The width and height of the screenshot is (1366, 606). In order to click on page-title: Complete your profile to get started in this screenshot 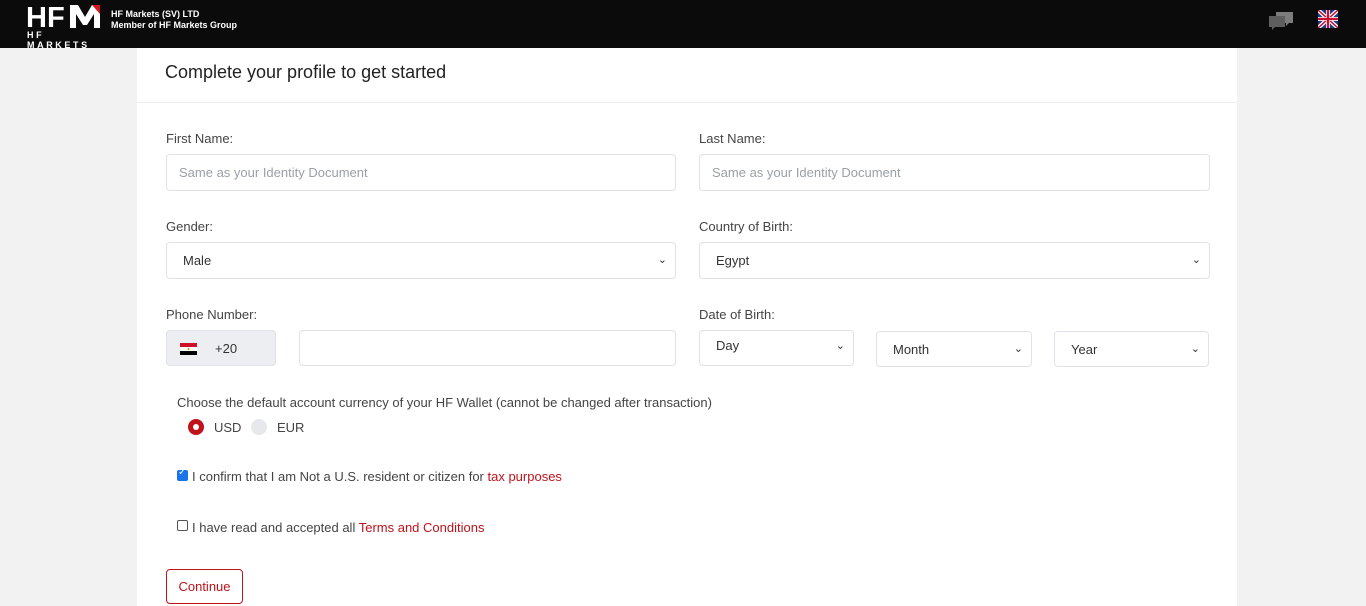, I will do `click(306, 72)`.